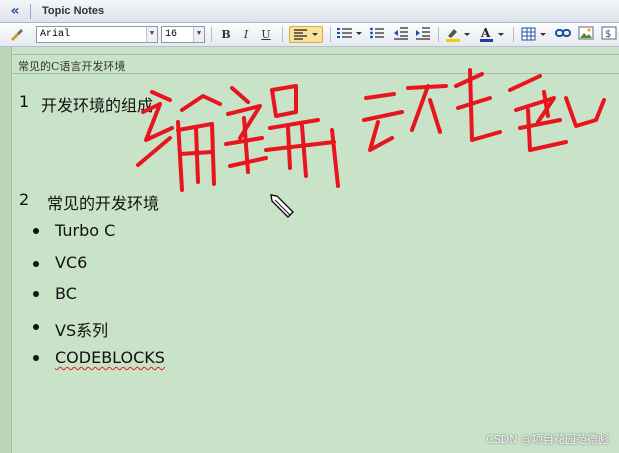 This screenshot has height=453, width=619. I want to click on watermark-text: CSDN @项目花园范德彪, so click(547, 439).